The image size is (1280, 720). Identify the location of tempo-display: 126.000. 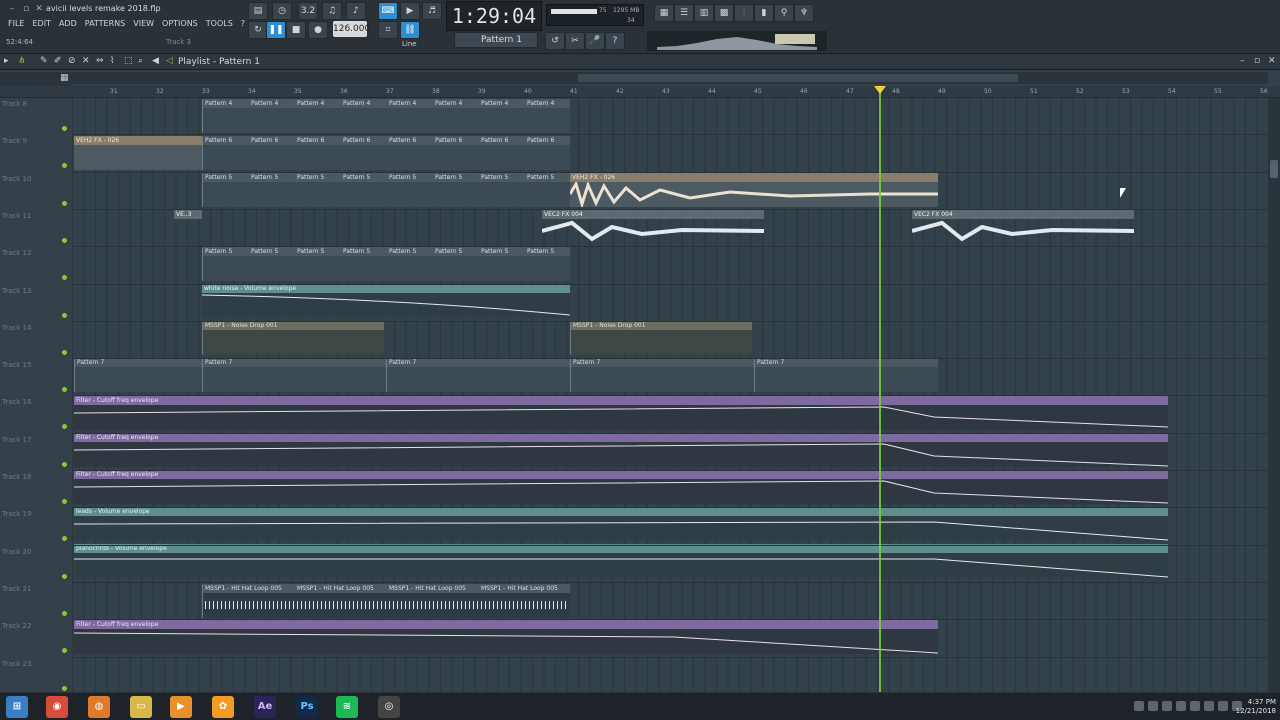
(351, 29).